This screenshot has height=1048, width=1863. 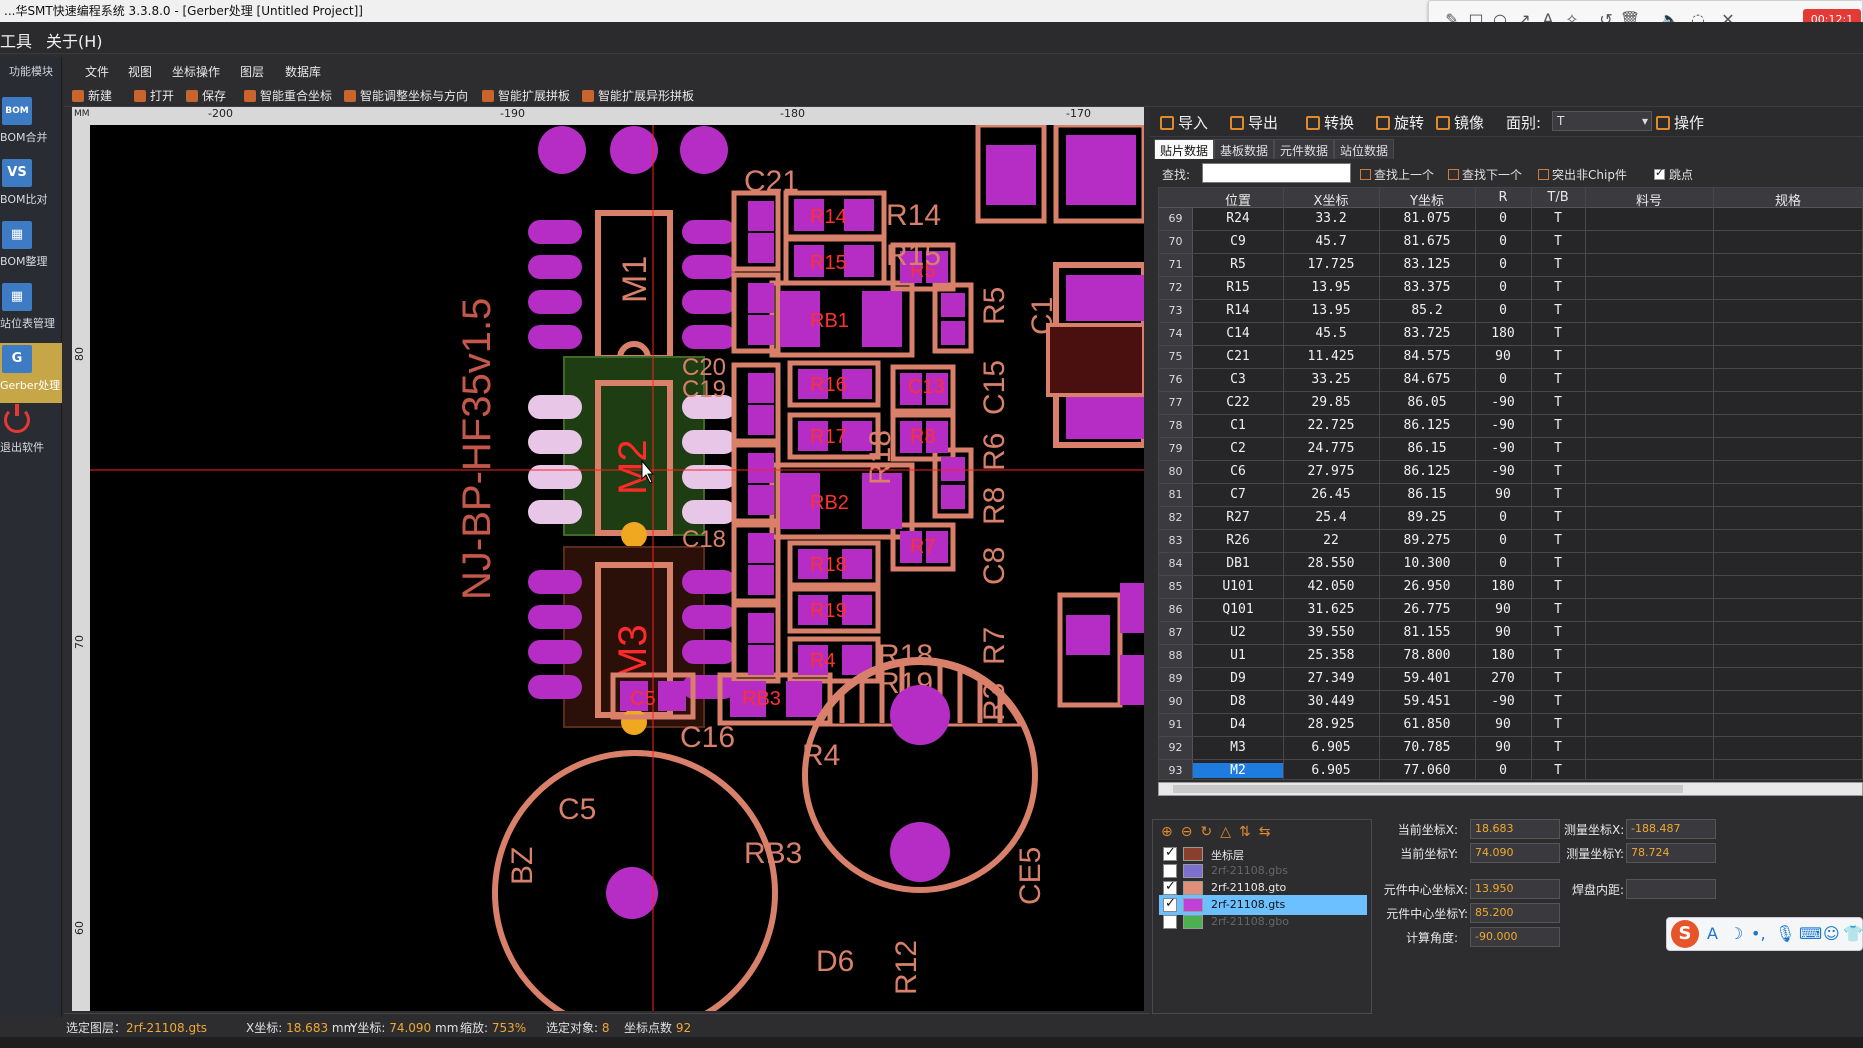 What do you see at coordinates (1397, 174) in the screenshot?
I see `find-prev-button: 查找上一个` at bounding box center [1397, 174].